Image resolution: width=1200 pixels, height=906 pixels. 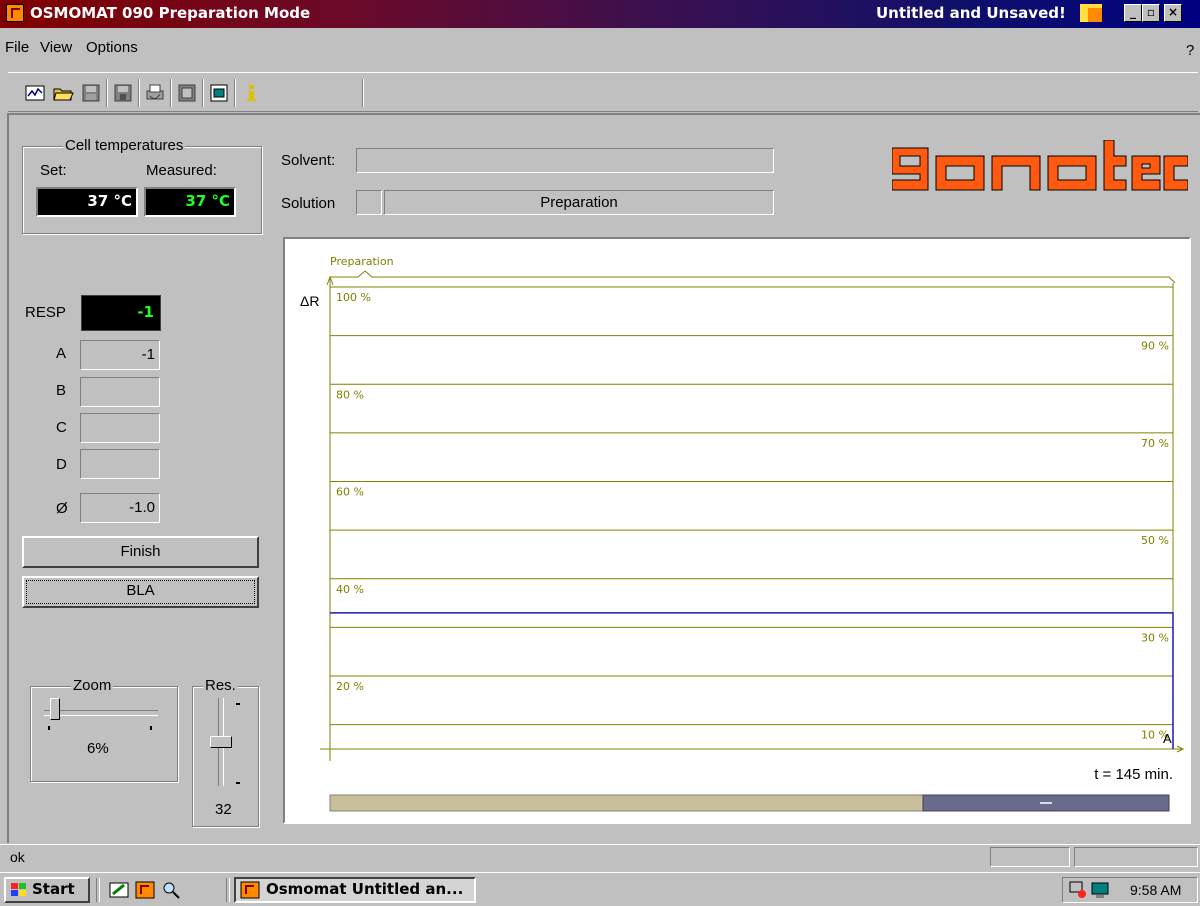 I want to click on toolbar, so click(x=603, y=92).